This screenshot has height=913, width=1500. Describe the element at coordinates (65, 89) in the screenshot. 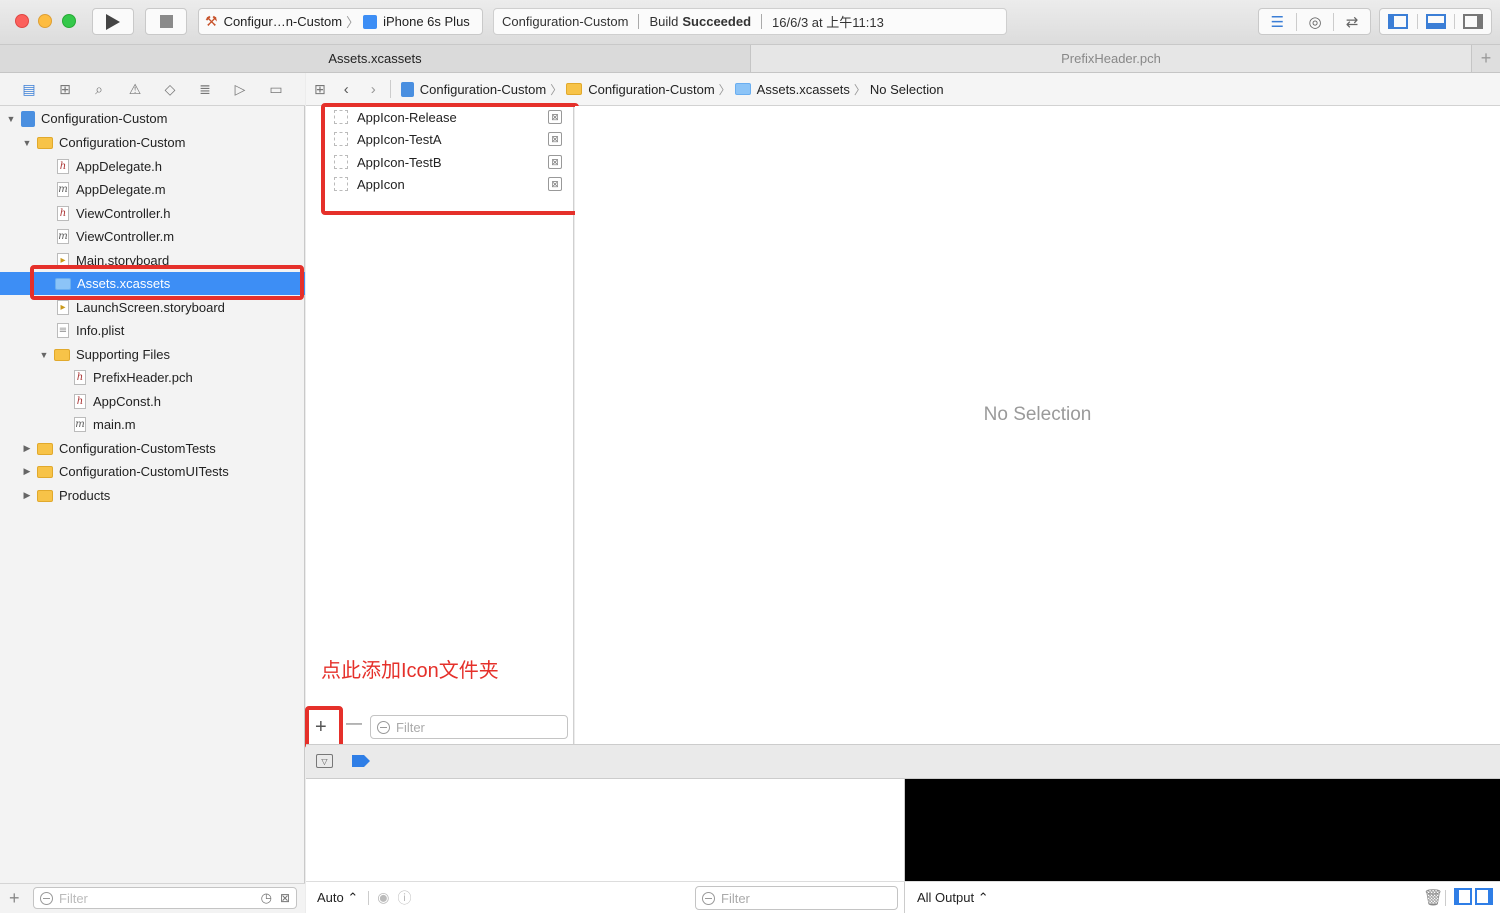

I see `symbol-navigator-icon: ⊞` at that location.